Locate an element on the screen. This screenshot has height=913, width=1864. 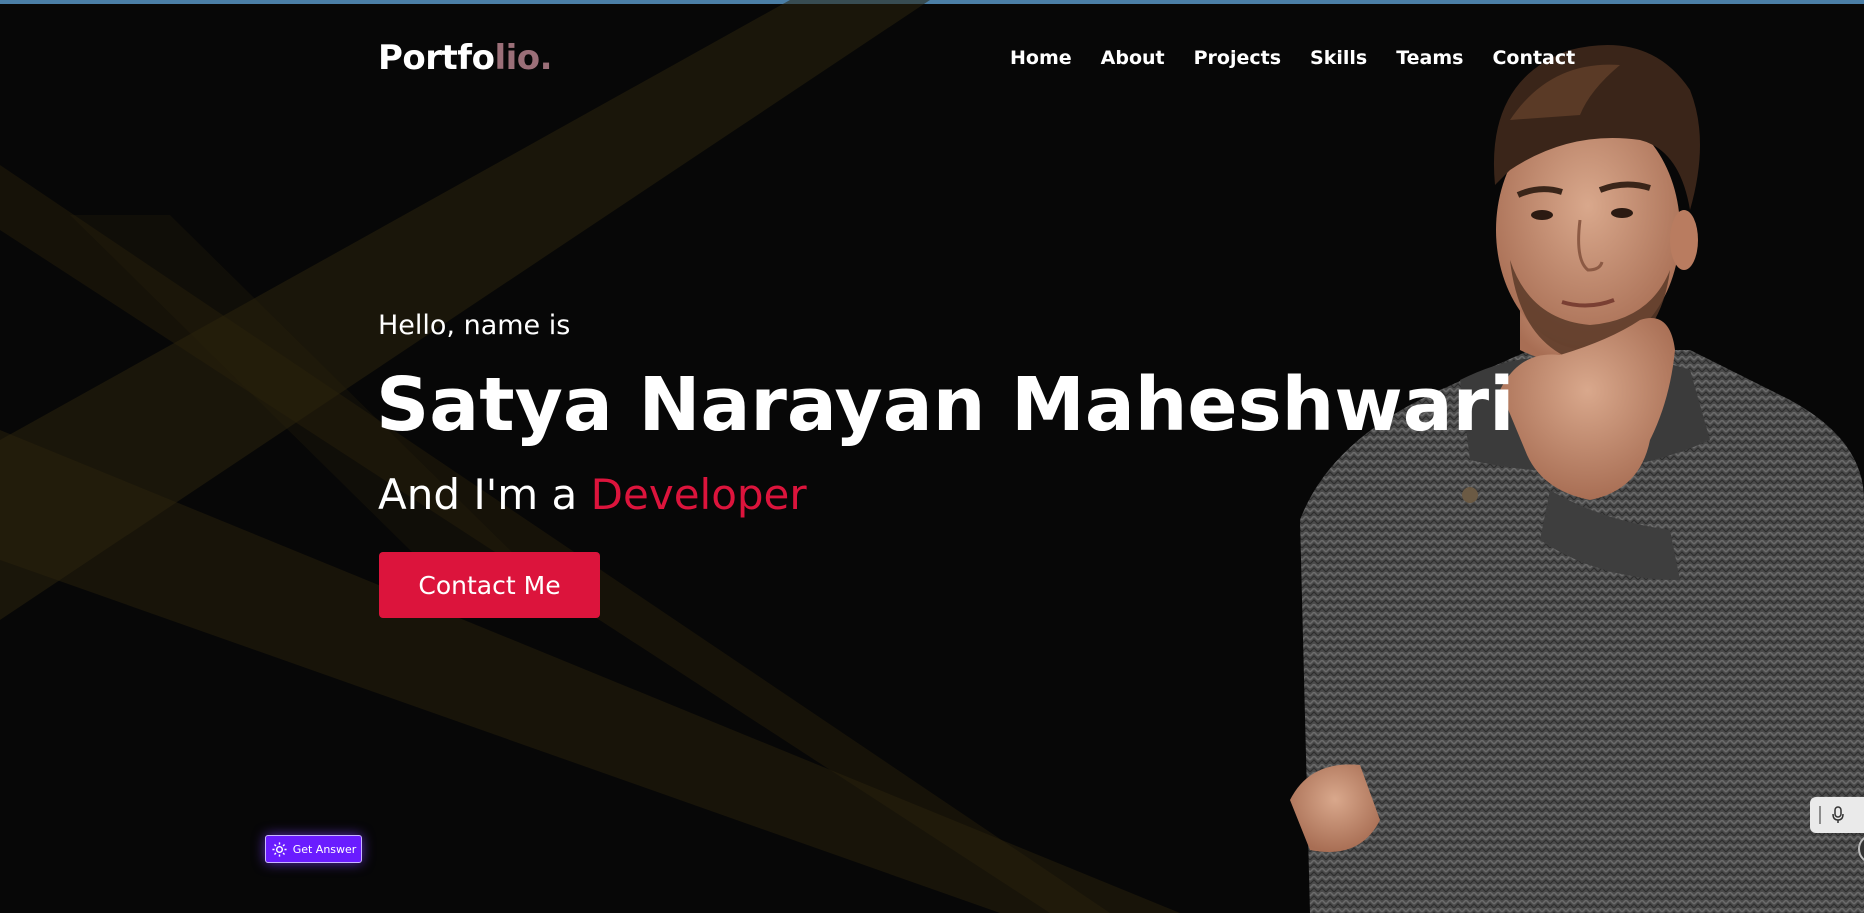
main-nav: Home About Projects Skills Teams Contact is located at coordinates (1292, 58).